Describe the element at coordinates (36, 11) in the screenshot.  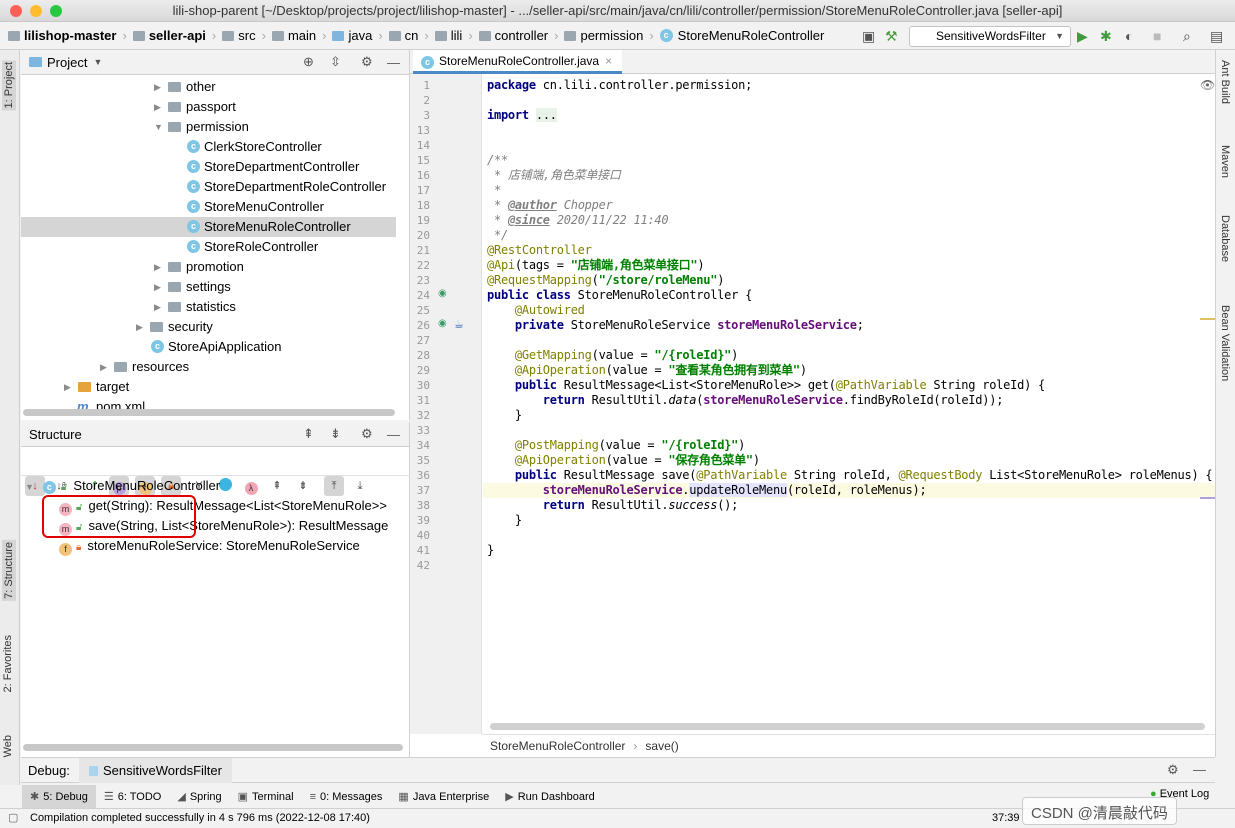
I see `minimize-window-button` at that location.